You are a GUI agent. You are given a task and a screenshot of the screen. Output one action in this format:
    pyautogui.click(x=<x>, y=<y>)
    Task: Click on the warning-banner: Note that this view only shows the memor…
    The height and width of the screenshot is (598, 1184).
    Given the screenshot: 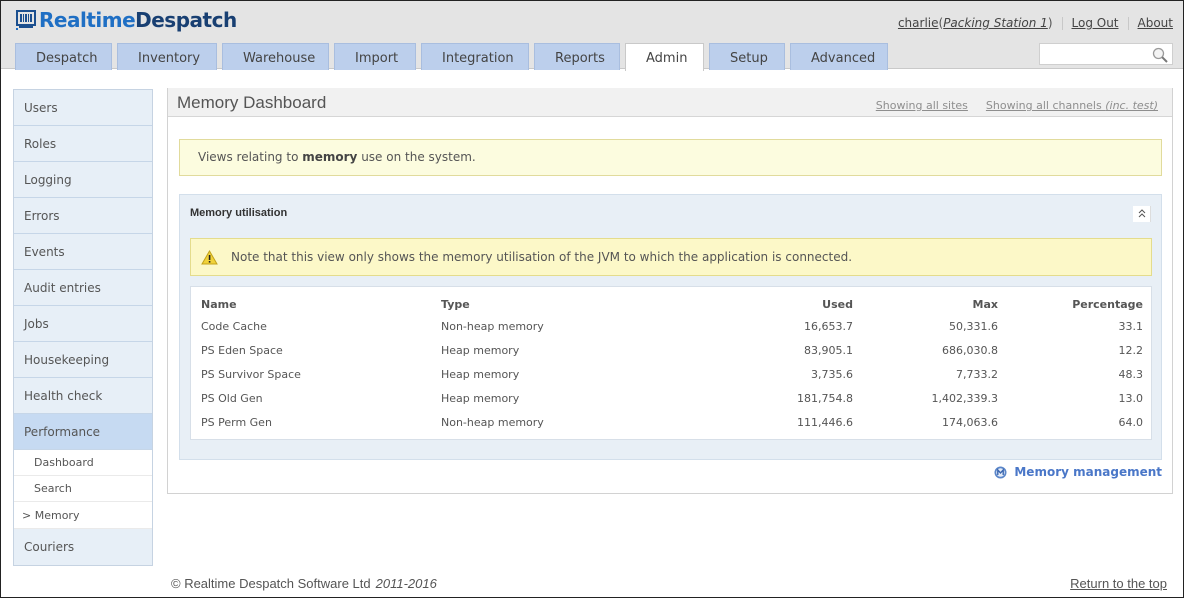 What is the action you would take?
    pyautogui.click(x=671, y=257)
    